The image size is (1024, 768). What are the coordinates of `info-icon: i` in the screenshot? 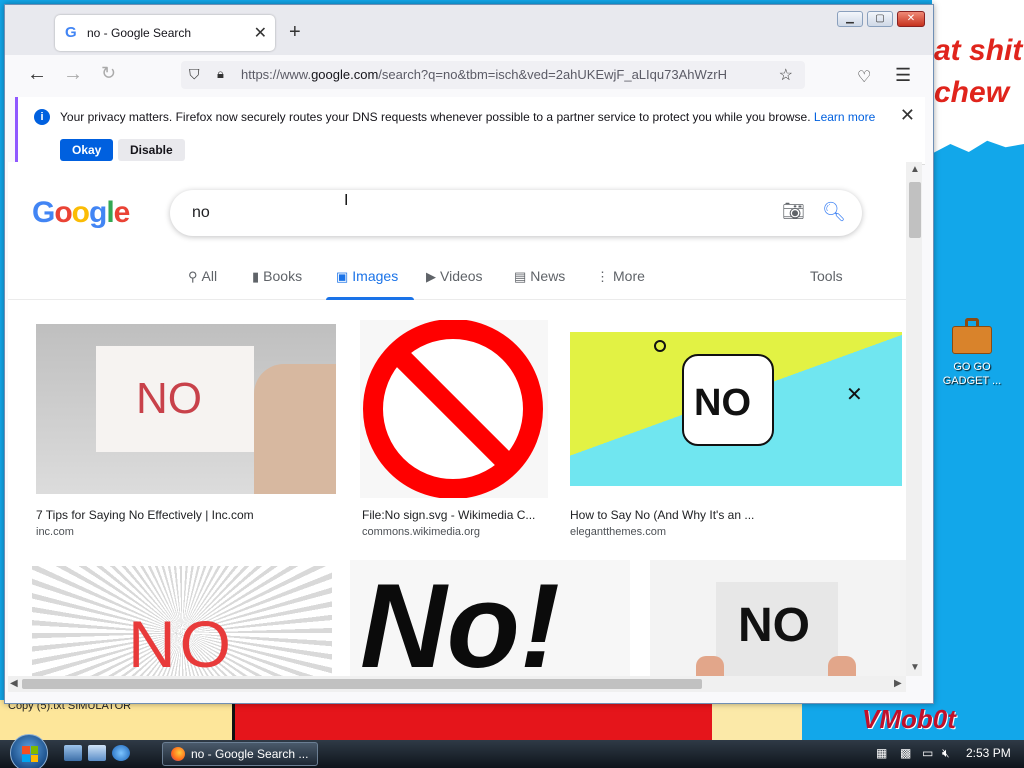 It's located at (42, 117).